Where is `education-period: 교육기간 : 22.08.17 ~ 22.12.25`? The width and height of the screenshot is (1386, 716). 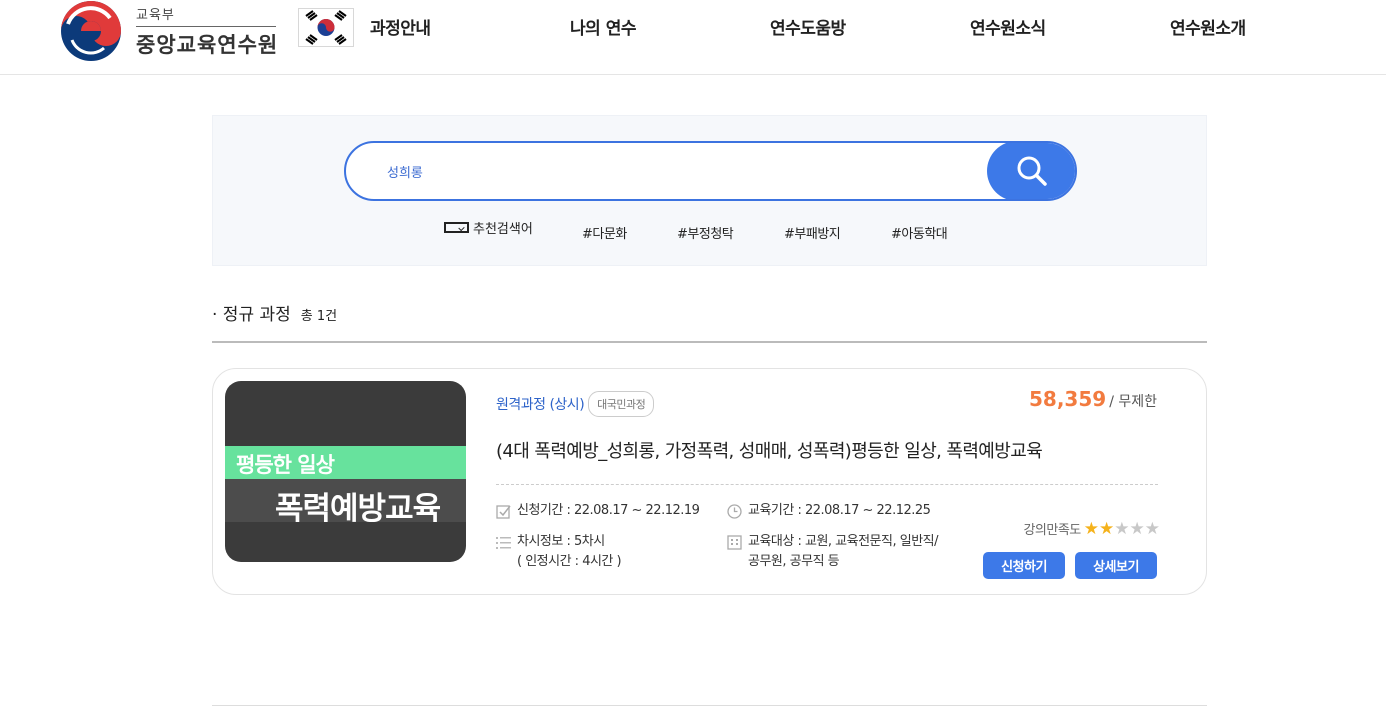
education-period: 교육기간 : 22.08.17 ~ 22.12.25 is located at coordinates (829, 511).